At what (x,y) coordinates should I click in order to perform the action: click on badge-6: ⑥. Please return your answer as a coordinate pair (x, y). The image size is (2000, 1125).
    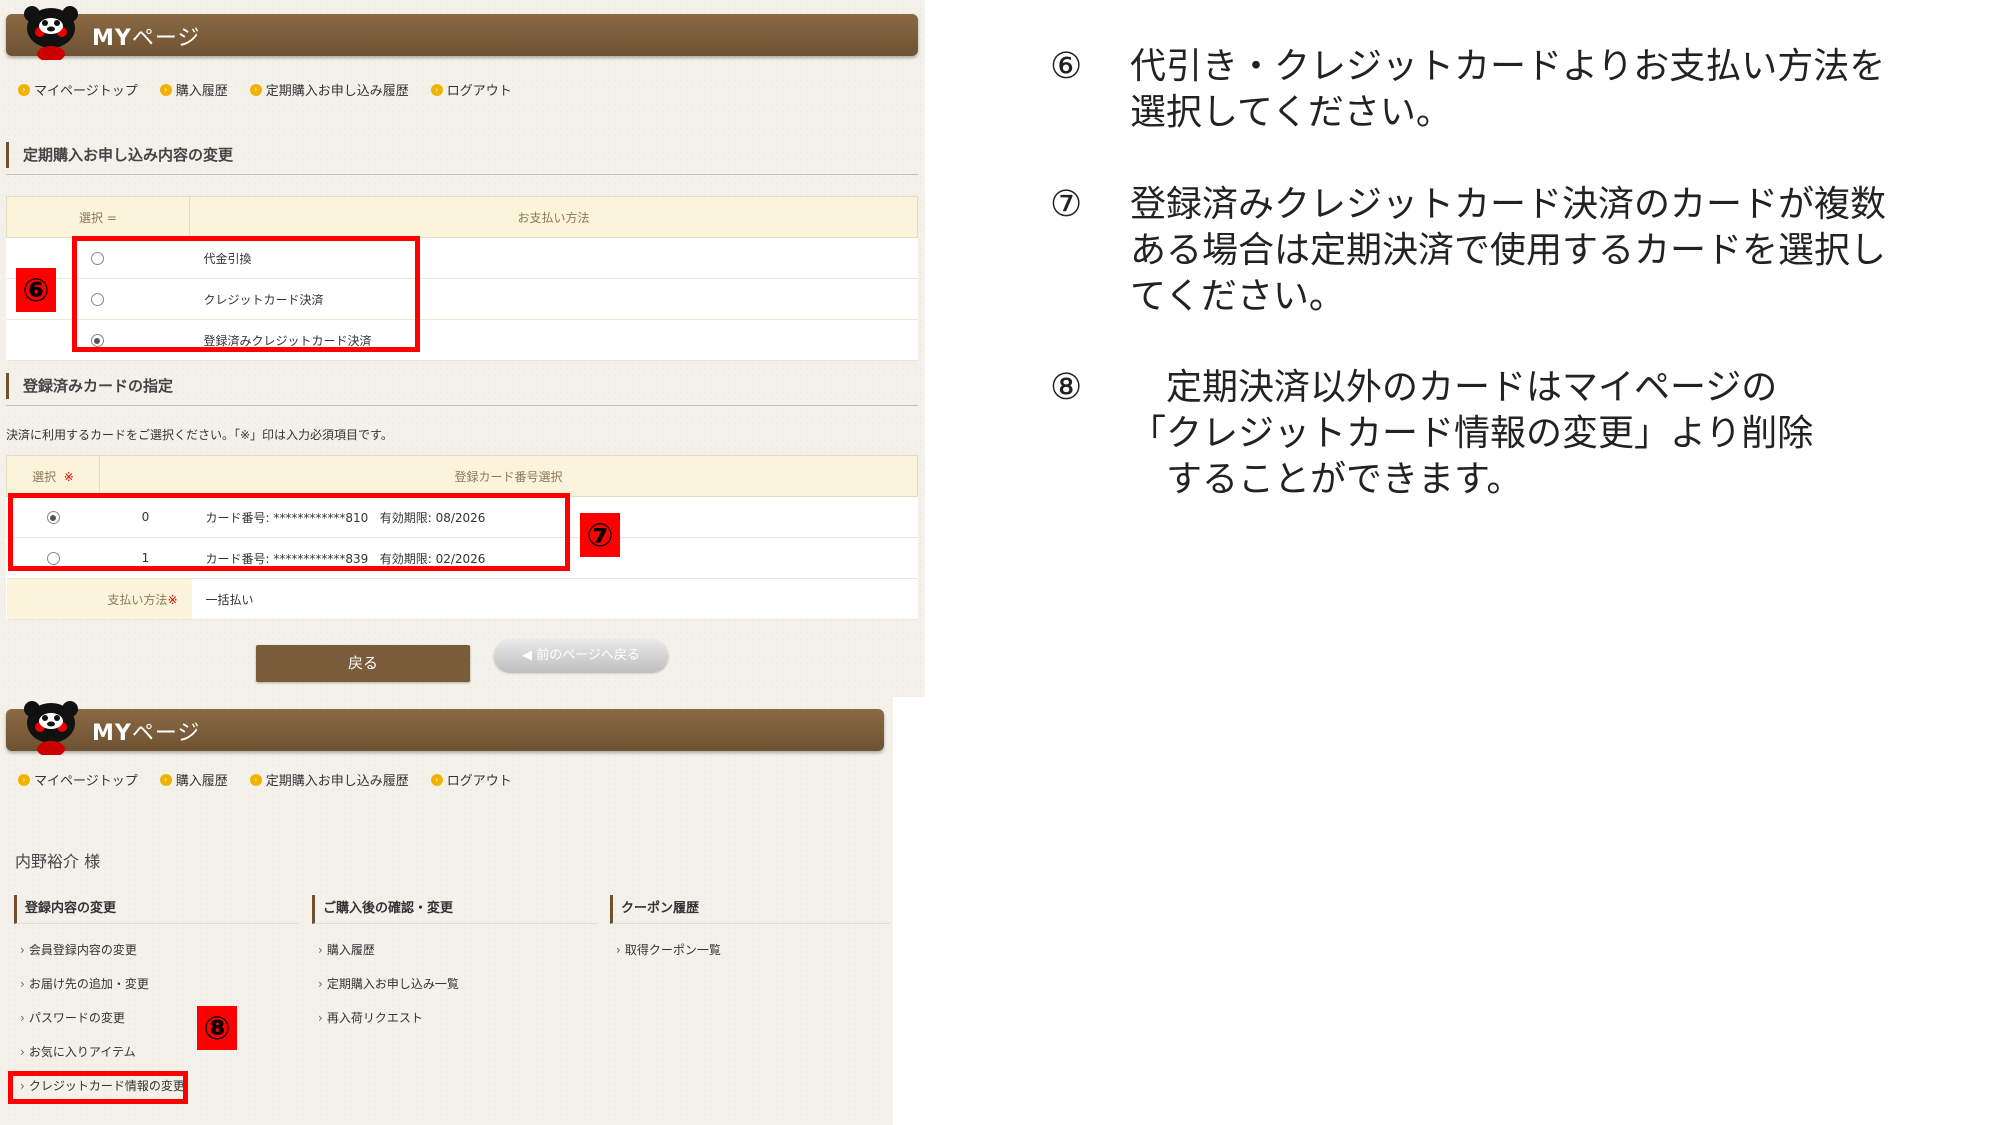
    Looking at the image, I should click on (36, 290).